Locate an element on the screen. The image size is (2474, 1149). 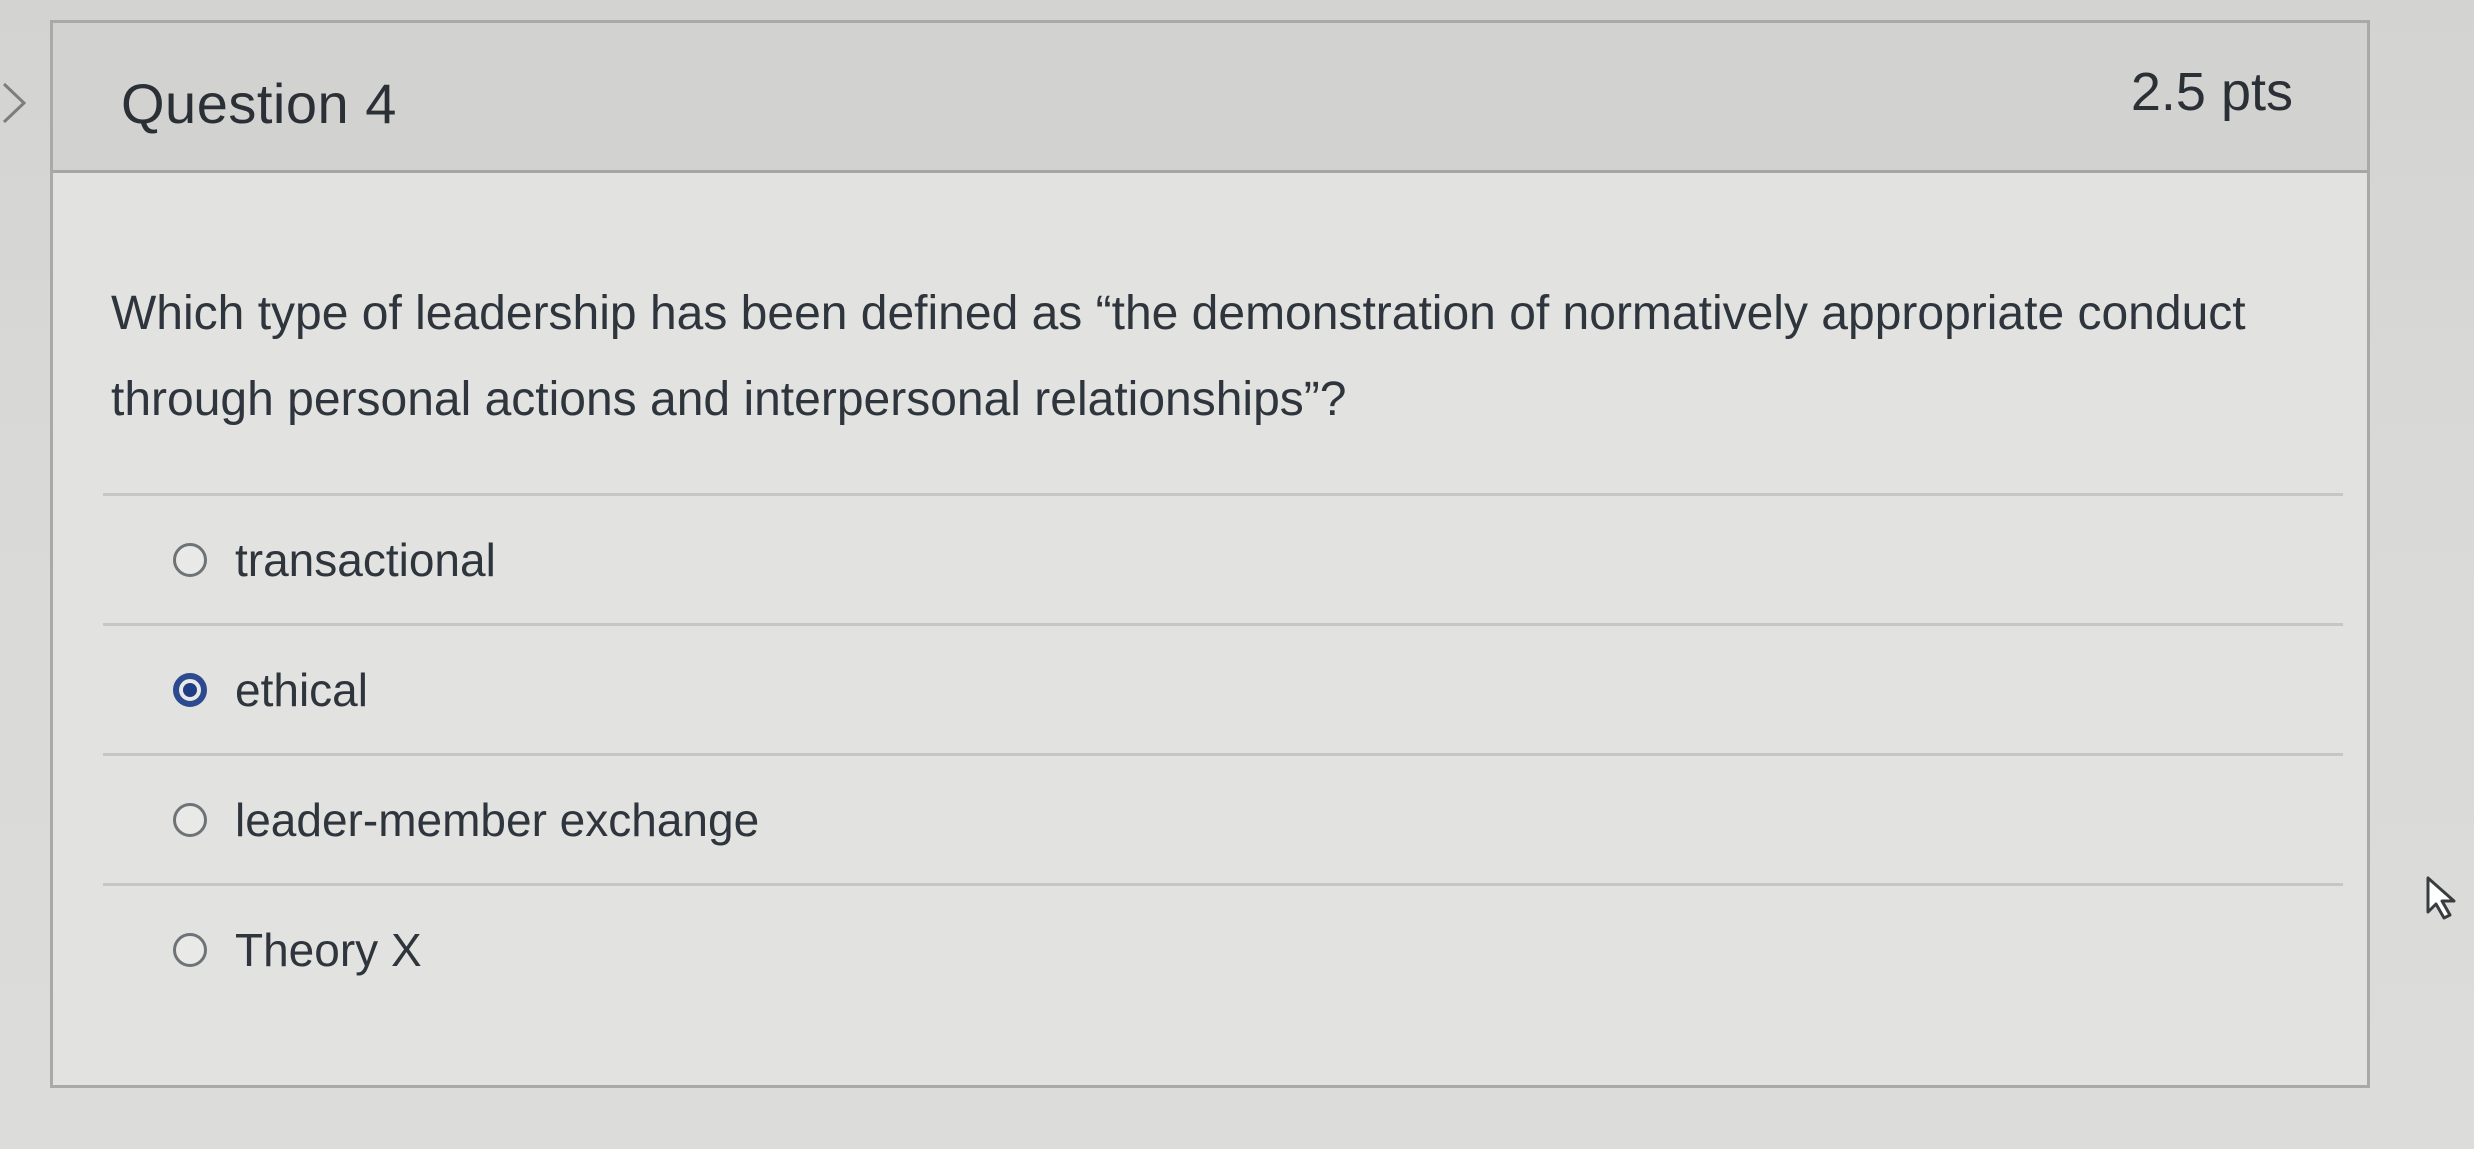
answer-option-theory-x: Theory X is located at coordinates (1223, 949).